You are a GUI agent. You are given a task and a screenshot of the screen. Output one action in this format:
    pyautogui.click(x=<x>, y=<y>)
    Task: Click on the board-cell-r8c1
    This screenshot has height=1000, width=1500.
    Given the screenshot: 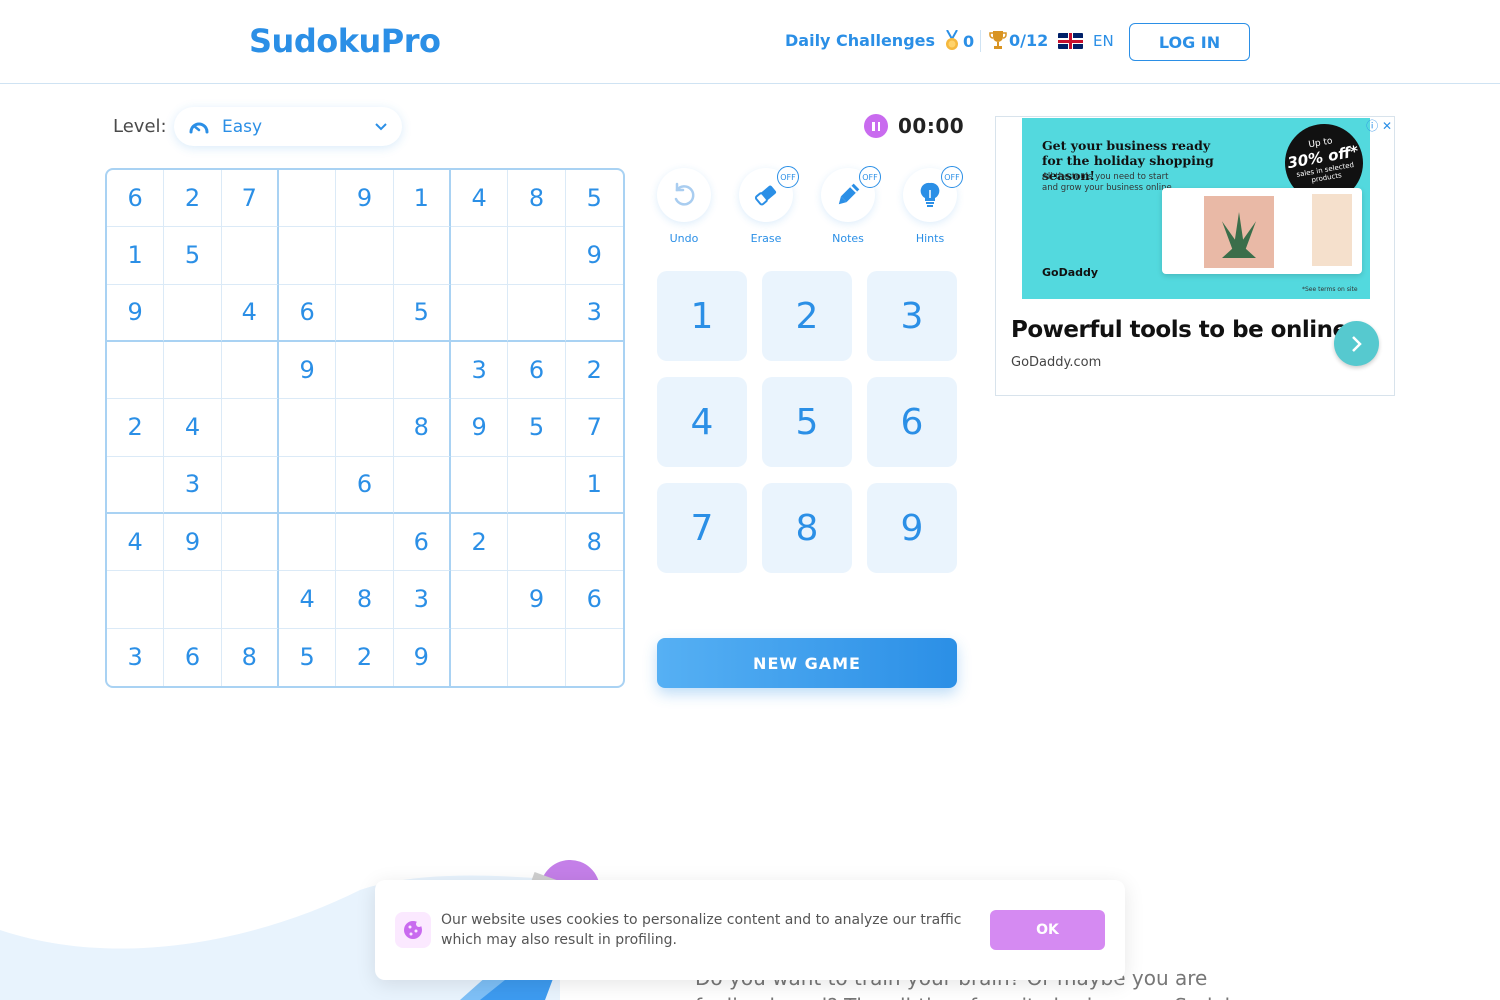 What is the action you would take?
    pyautogui.click(x=136, y=600)
    